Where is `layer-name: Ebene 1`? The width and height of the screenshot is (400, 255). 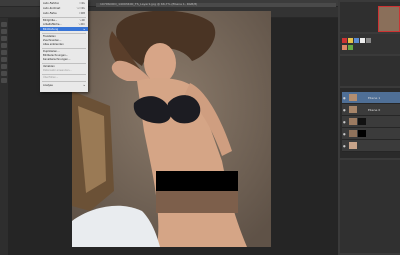
layer-name: Ebene 1 is located at coordinates (374, 98).